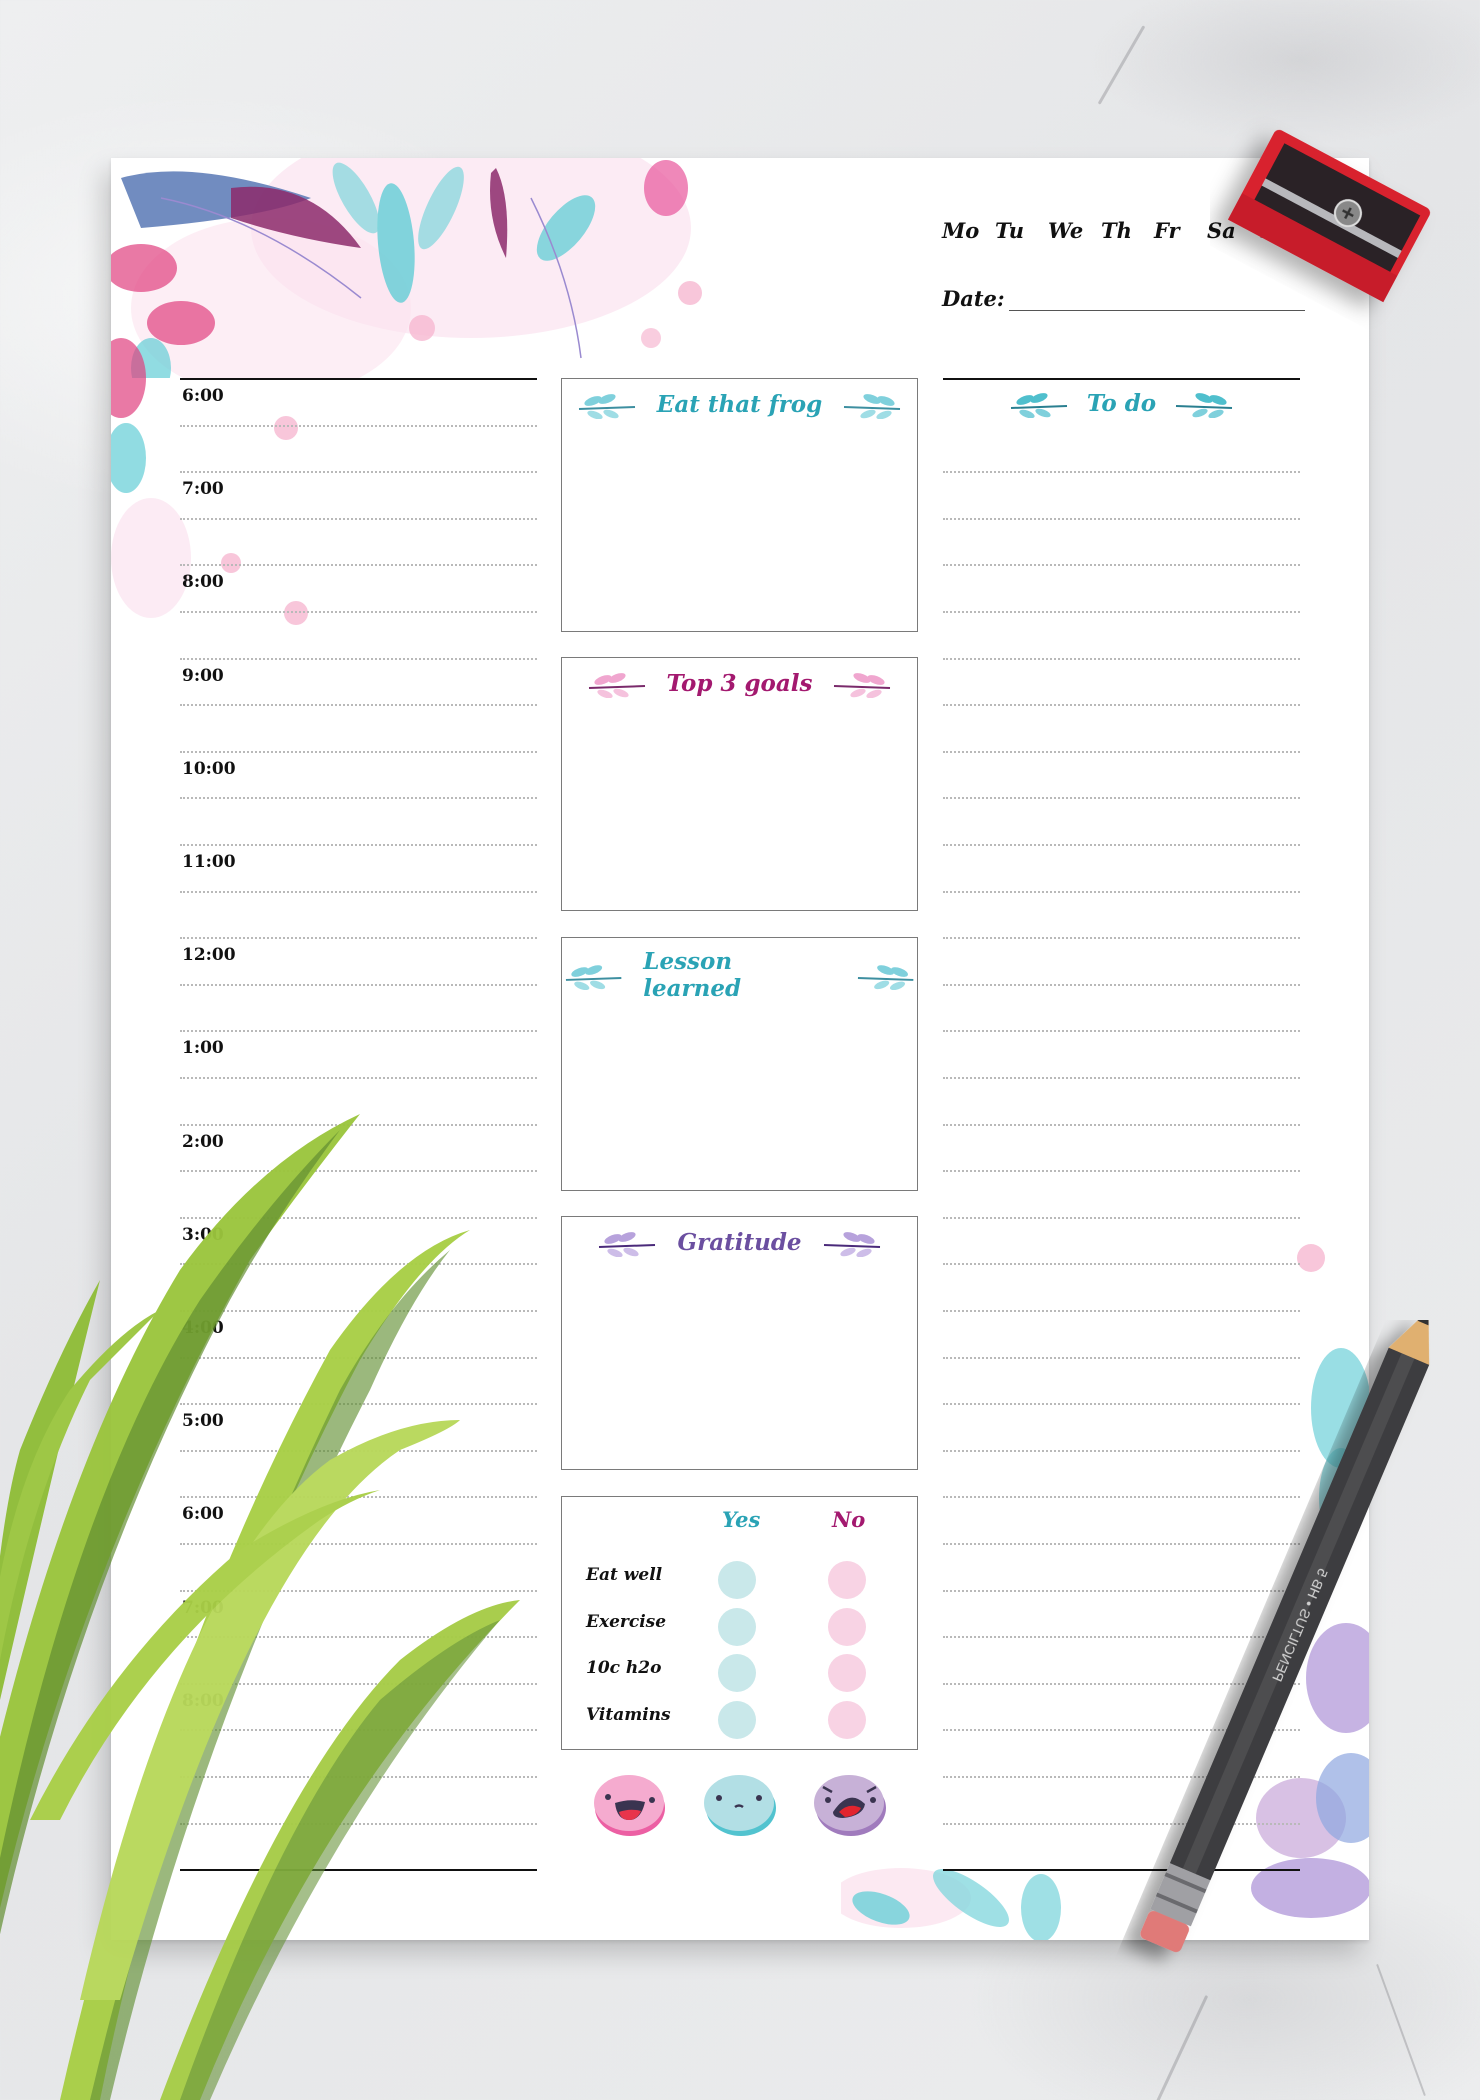 The width and height of the screenshot is (1480, 2100). I want to click on day-sunday: Su, so click(1286, 230).